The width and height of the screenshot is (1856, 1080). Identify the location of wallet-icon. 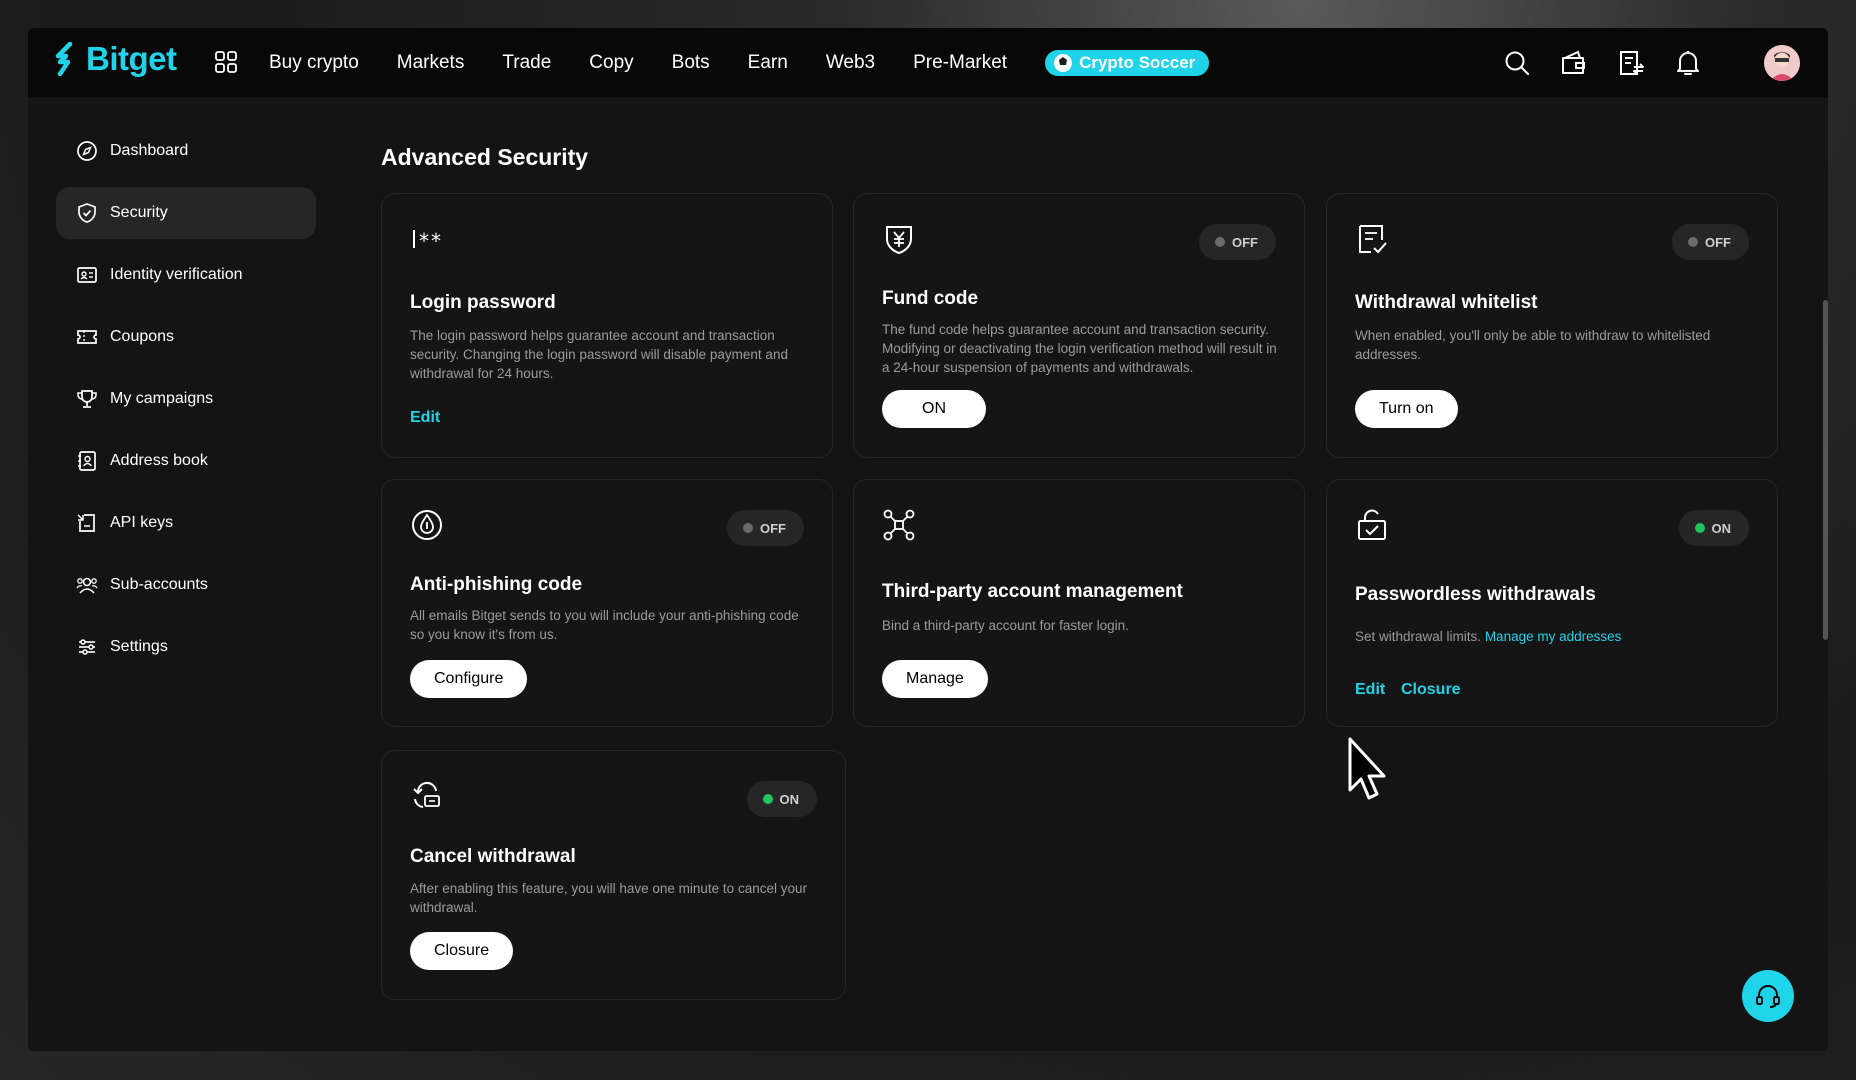
(1574, 63).